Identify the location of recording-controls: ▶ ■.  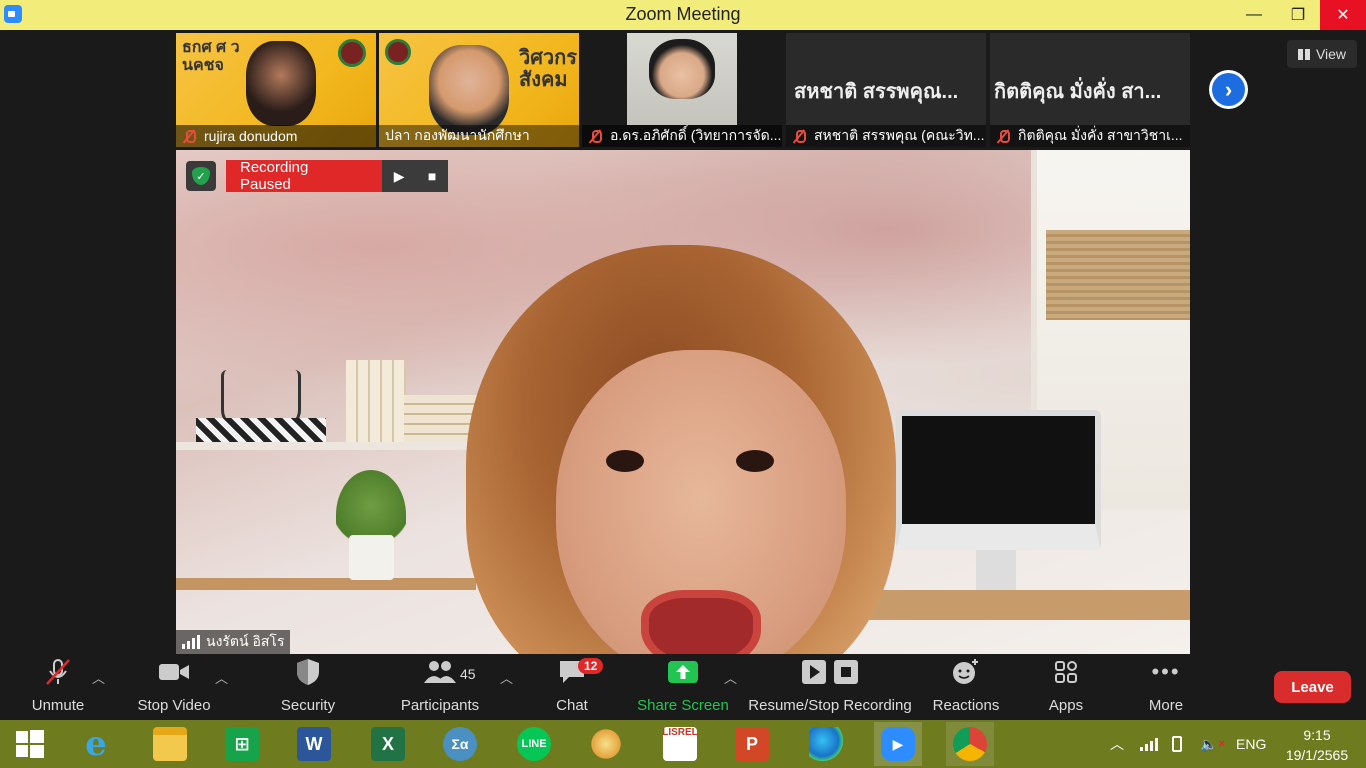
(415, 176).